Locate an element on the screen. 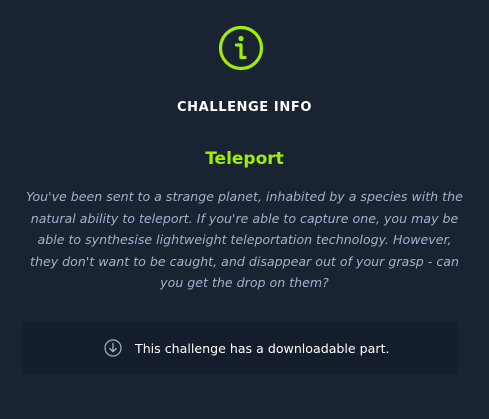 This screenshot has width=489, height=419. download-circle-icon is located at coordinates (113, 348).